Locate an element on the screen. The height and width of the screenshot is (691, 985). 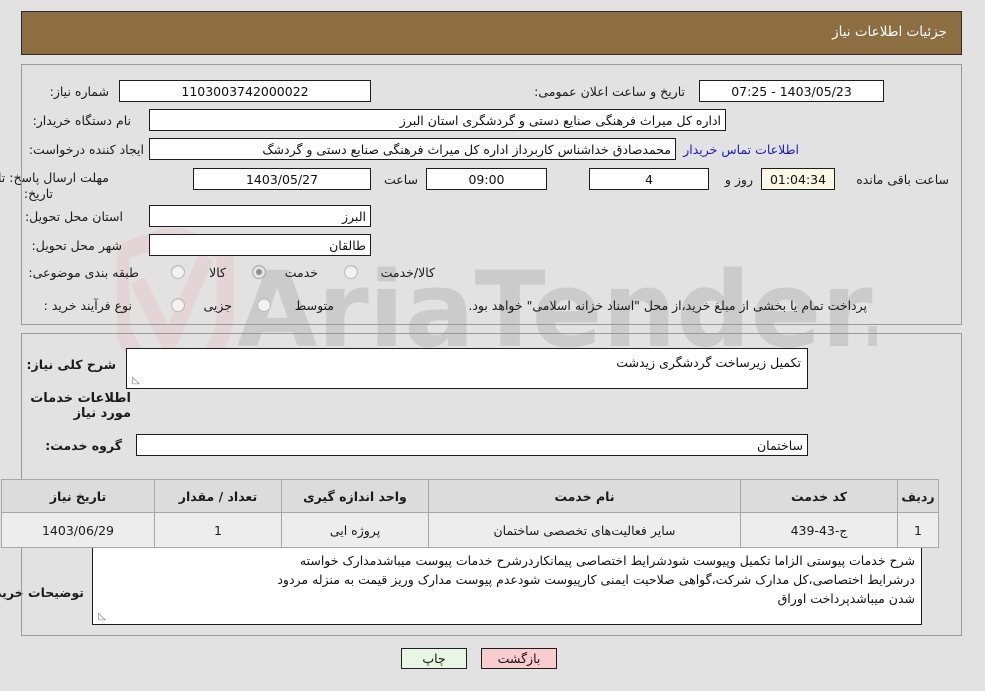
page-title: جزئیات اطلاعات نیاز is located at coordinates (890, 32).